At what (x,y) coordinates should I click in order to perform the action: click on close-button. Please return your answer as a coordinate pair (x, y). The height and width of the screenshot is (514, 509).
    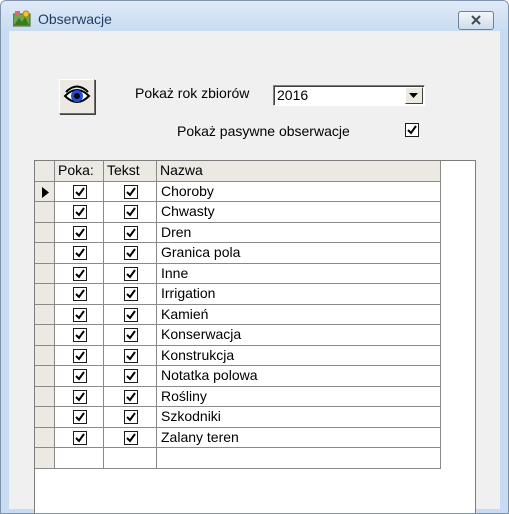
    Looking at the image, I should click on (476, 20).